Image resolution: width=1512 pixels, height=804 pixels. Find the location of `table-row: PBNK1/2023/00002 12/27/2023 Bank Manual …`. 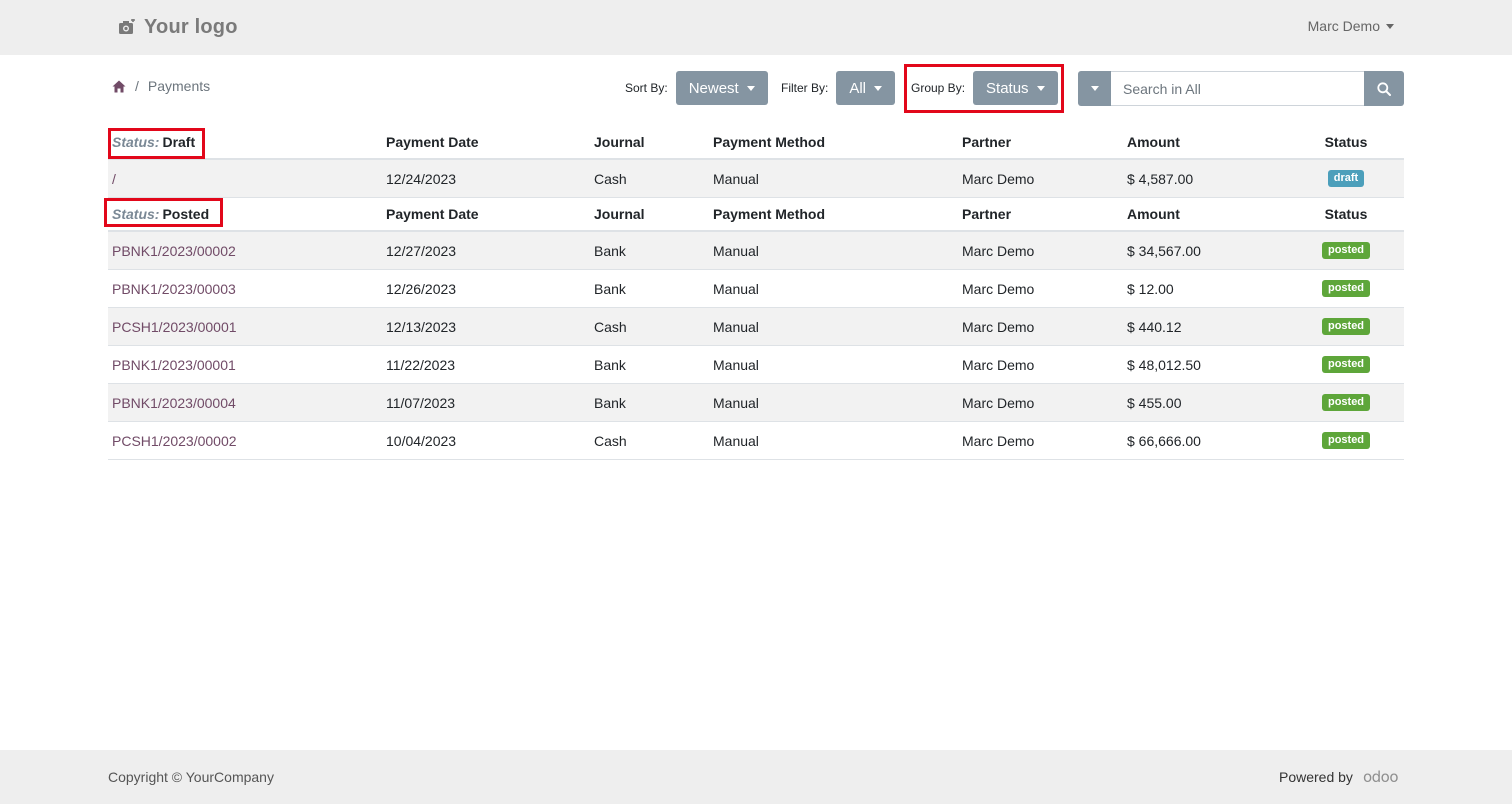

table-row: PBNK1/2023/00002 12/27/2023 Bank Manual … is located at coordinates (756, 251).